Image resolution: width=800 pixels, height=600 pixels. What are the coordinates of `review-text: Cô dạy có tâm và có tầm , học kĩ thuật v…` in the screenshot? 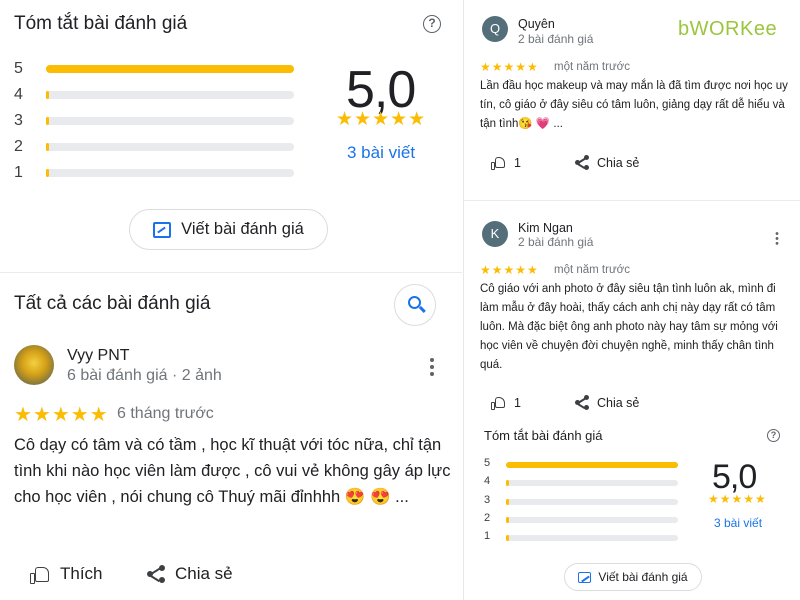 It's located at (232, 471).